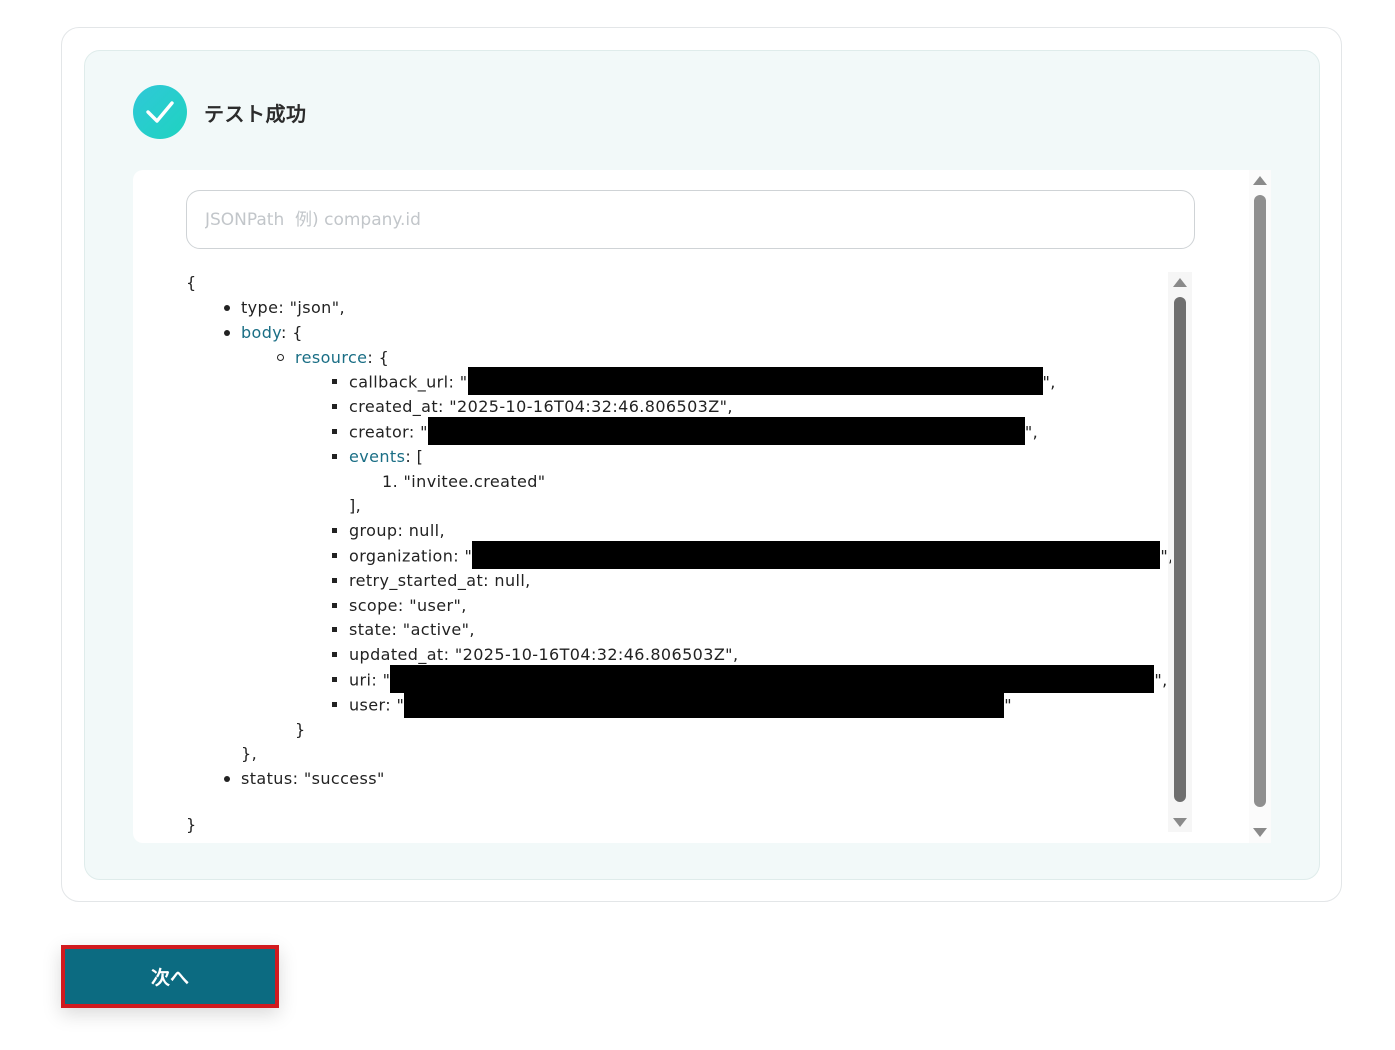 The width and height of the screenshot is (1395, 1050). What do you see at coordinates (170, 976) in the screenshot?
I see `next-button: 次へ` at bounding box center [170, 976].